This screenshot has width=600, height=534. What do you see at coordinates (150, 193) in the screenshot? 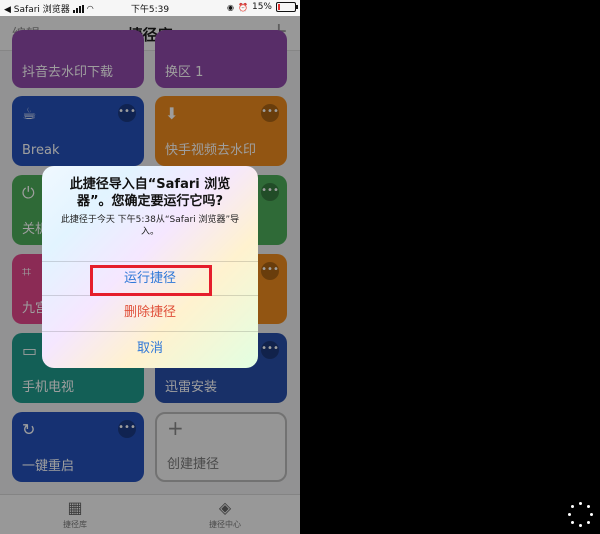
I see `alert-title: 此捷径导入自“Safari 浏览器”。您确定要运行它吗?` at bounding box center [150, 193].